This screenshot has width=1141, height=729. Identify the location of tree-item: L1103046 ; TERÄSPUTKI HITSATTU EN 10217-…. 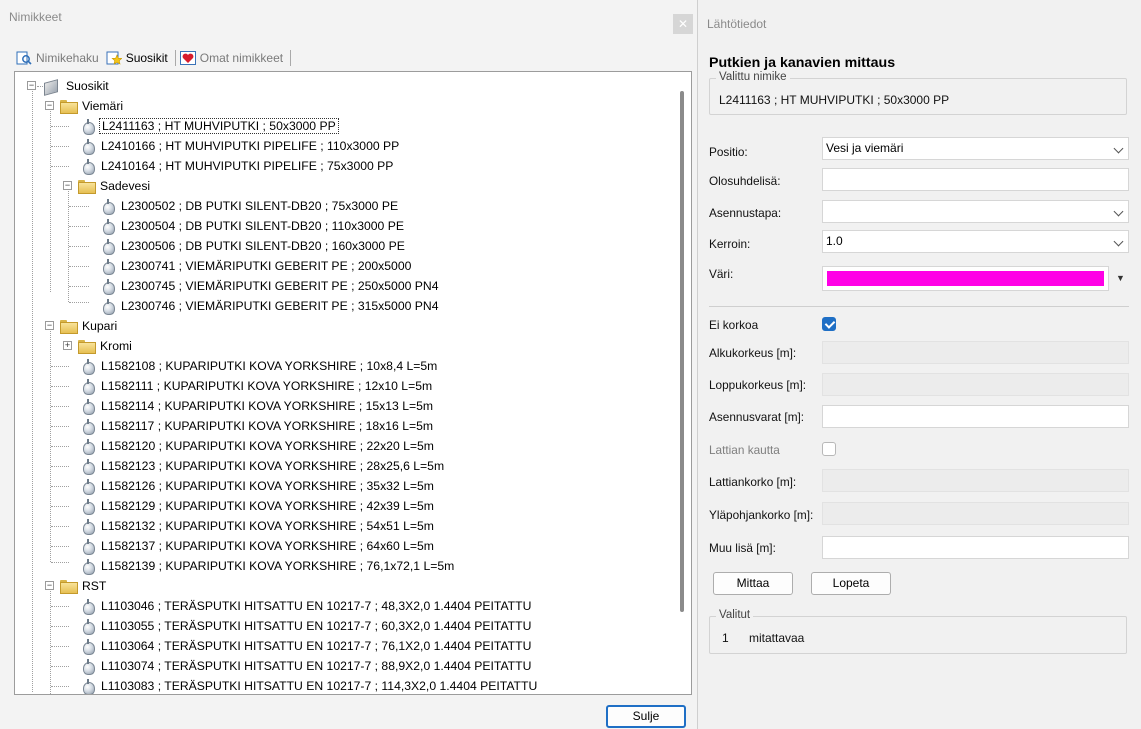
(307, 606).